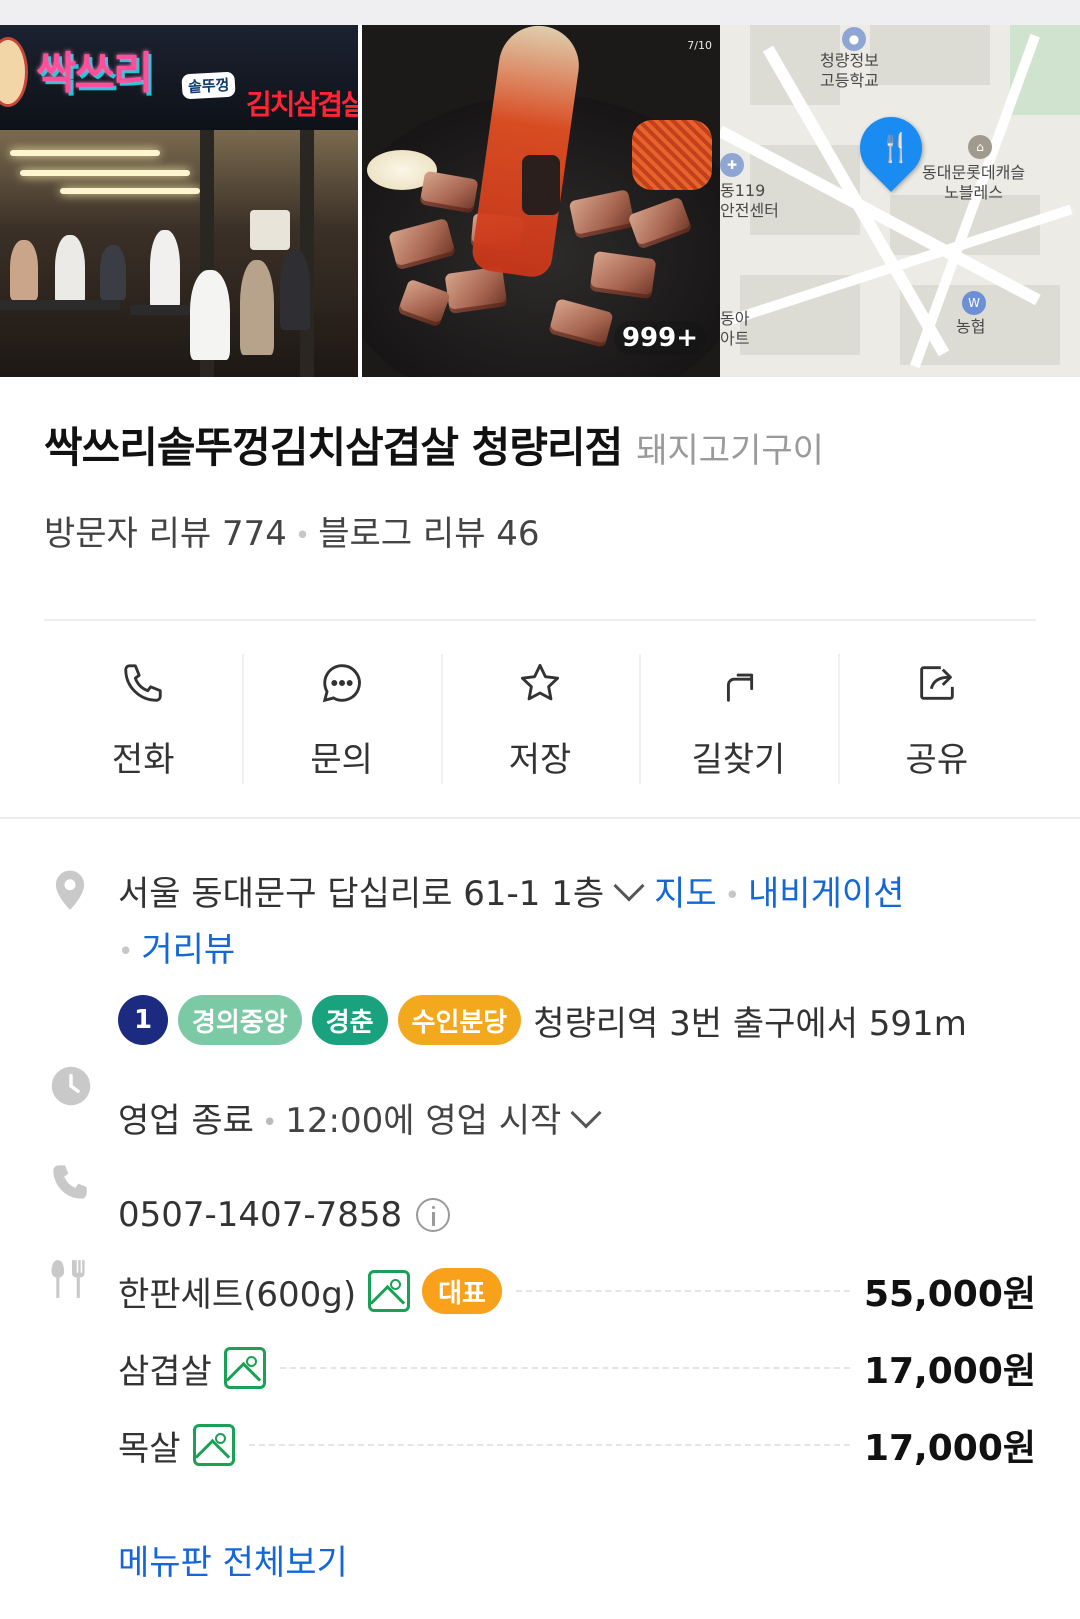  I want to click on storefront-photo: 싹쓰리 솥뚜껑 김치삼겹살, so click(179, 201).